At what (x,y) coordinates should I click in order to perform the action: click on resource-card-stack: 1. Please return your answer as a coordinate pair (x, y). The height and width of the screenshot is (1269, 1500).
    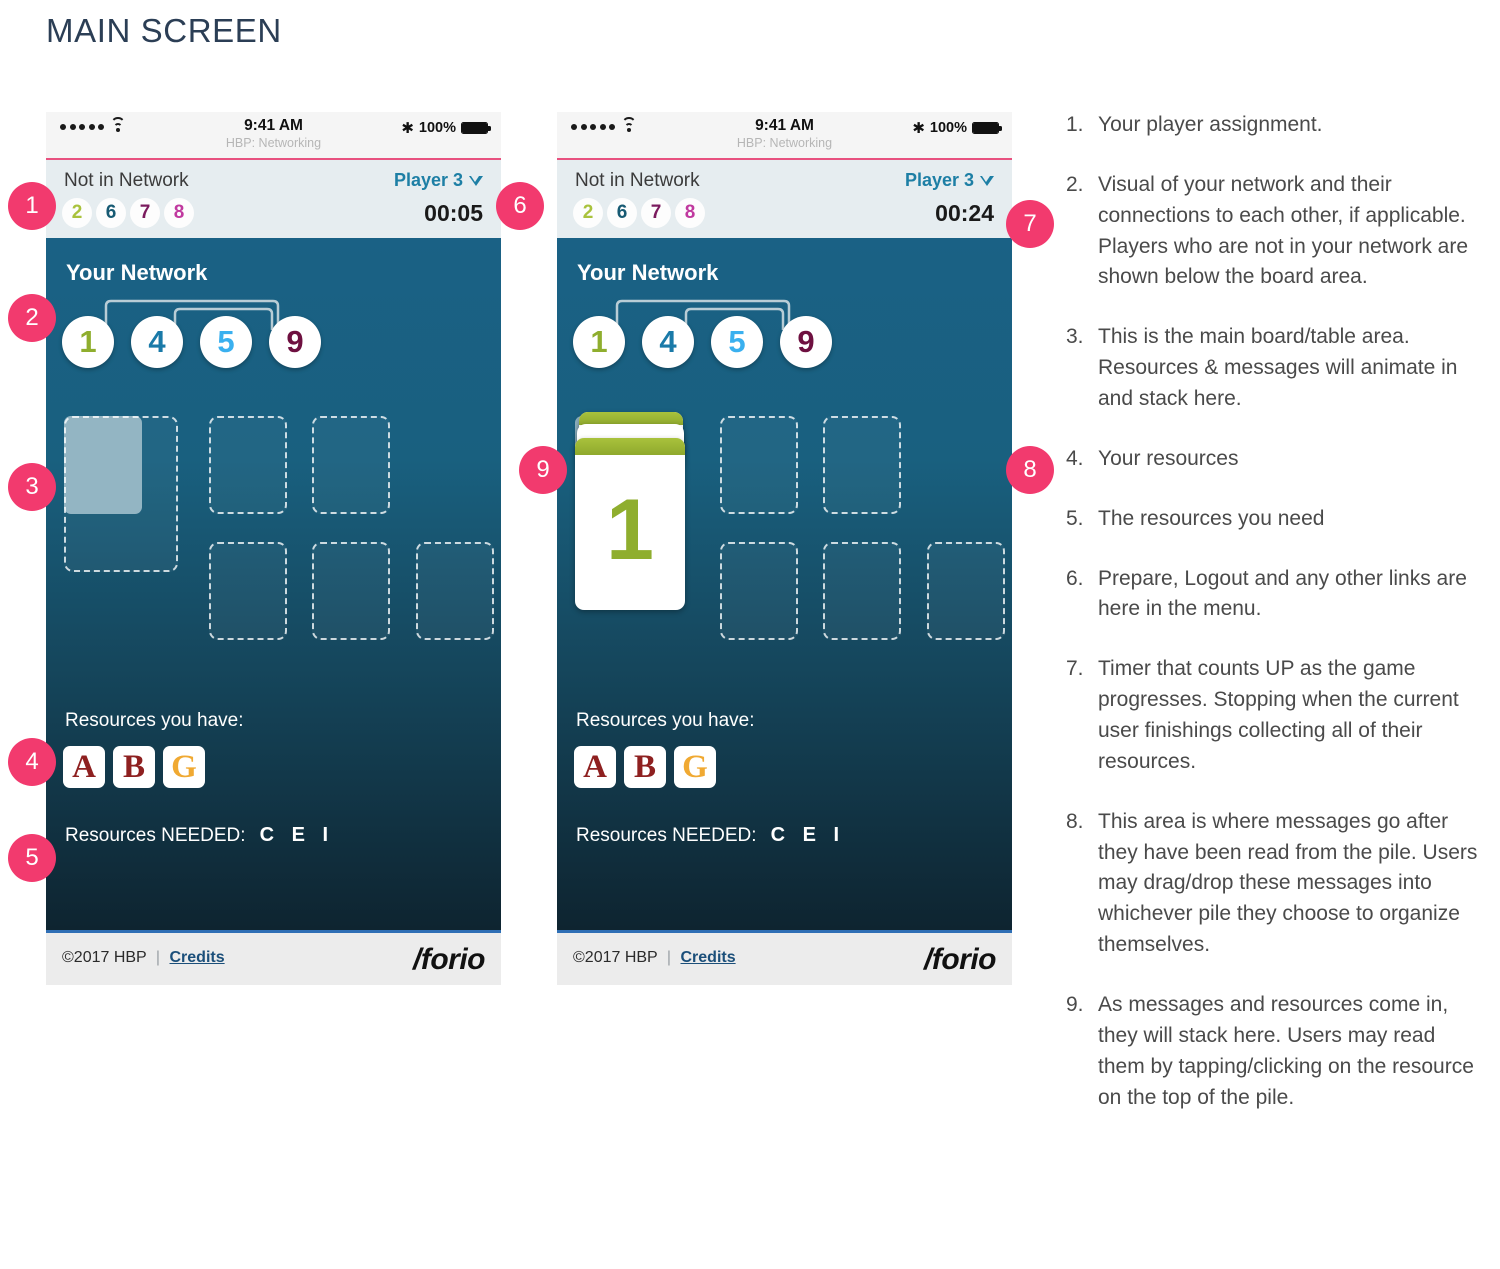
    Looking at the image, I should click on (633, 512).